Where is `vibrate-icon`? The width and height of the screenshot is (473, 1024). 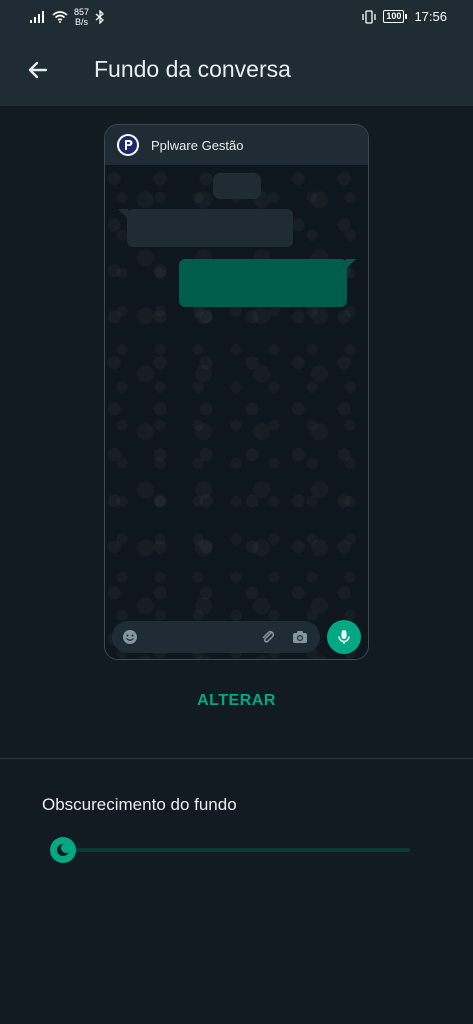 vibrate-icon is located at coordinates (369, 16).